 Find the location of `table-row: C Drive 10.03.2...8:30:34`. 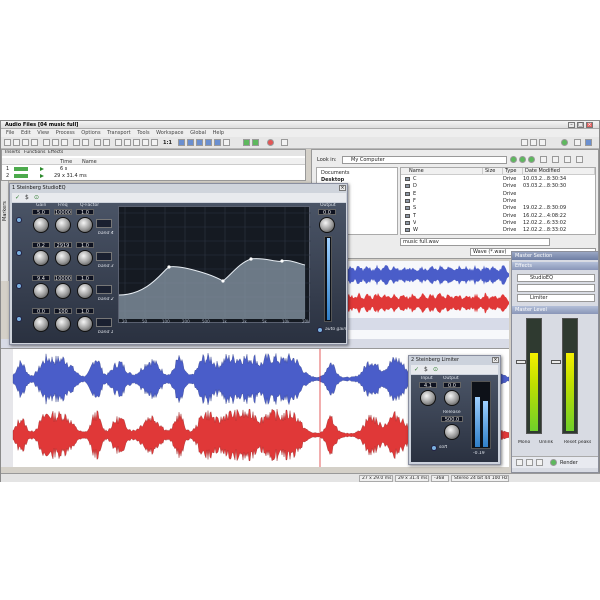

table-row: C Drive 10.03.2...8:30:34 is located at coordinates (498, 179).